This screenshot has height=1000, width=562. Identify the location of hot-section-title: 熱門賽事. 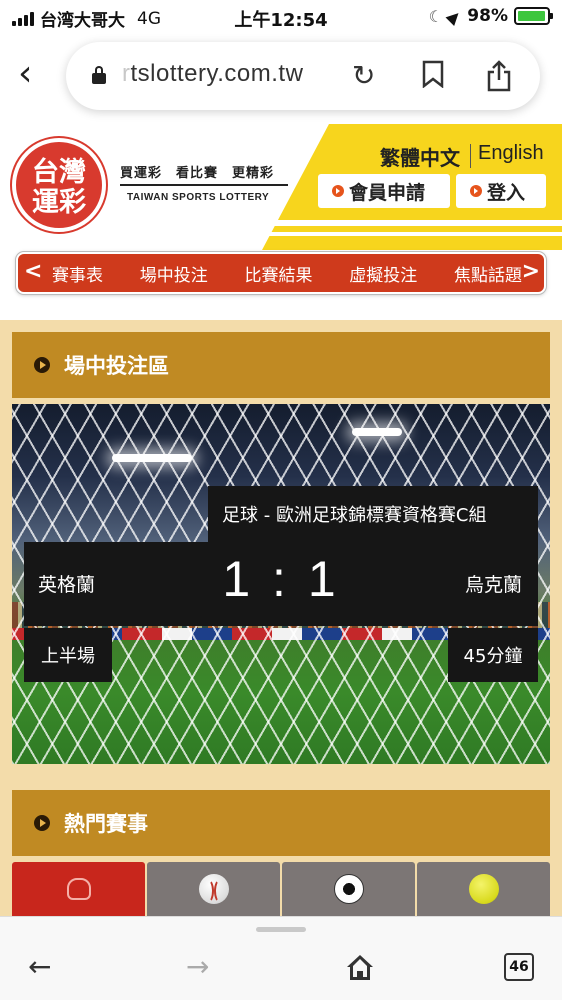
(106, 824).